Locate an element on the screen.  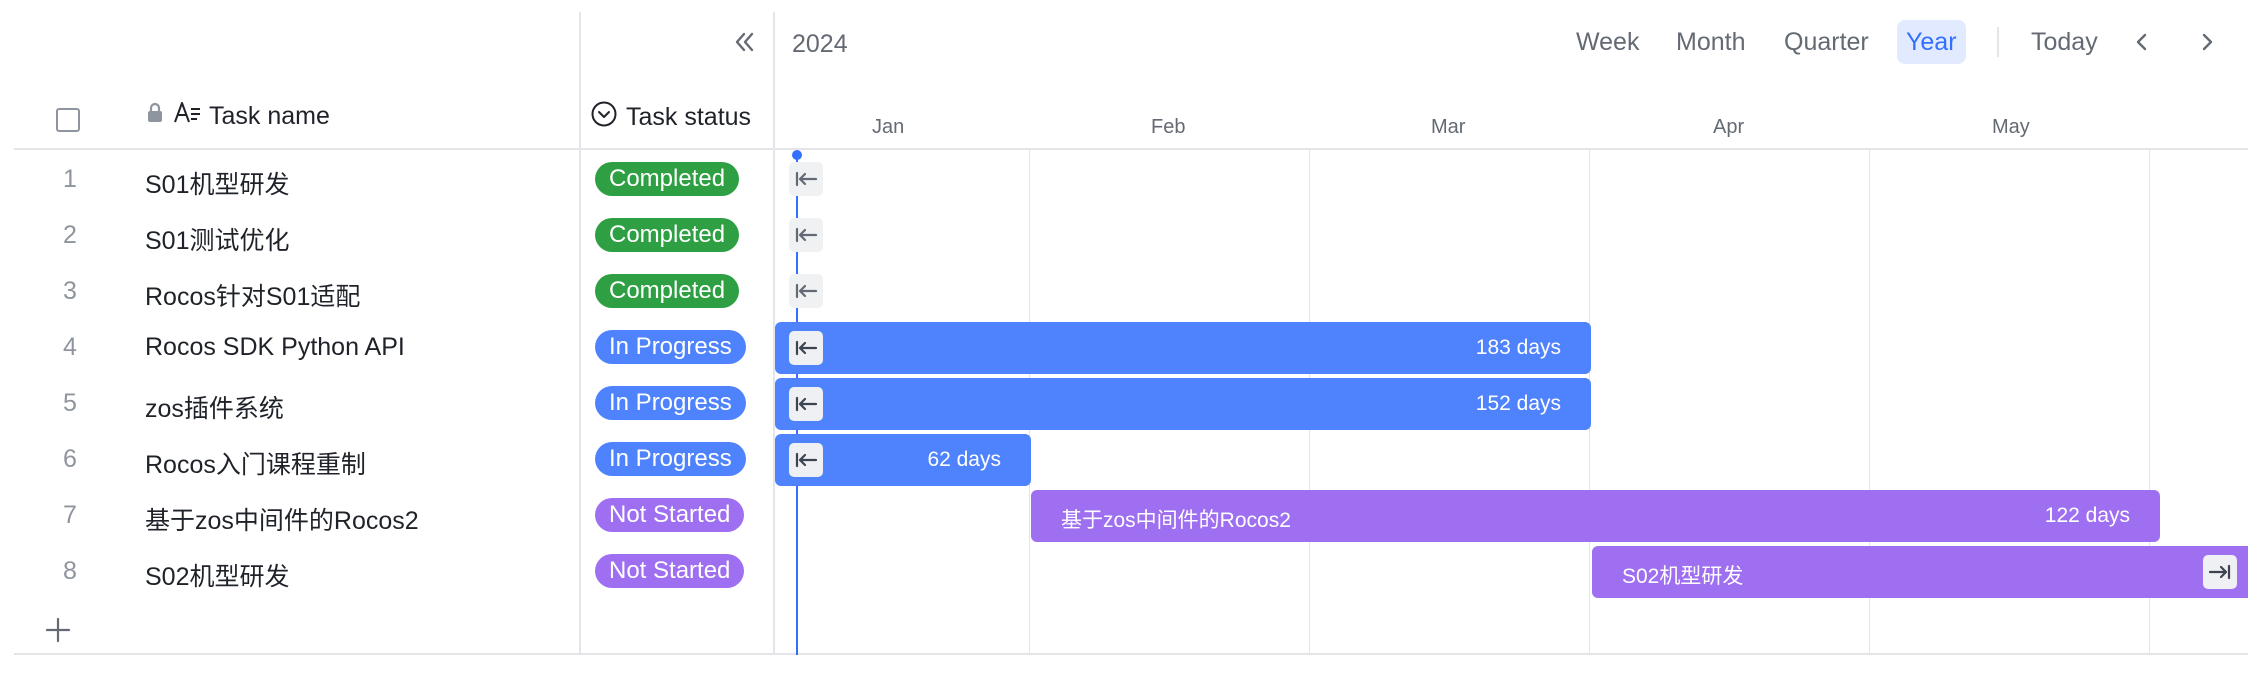
table-bottom-border is located at coordinates (1131, 654).